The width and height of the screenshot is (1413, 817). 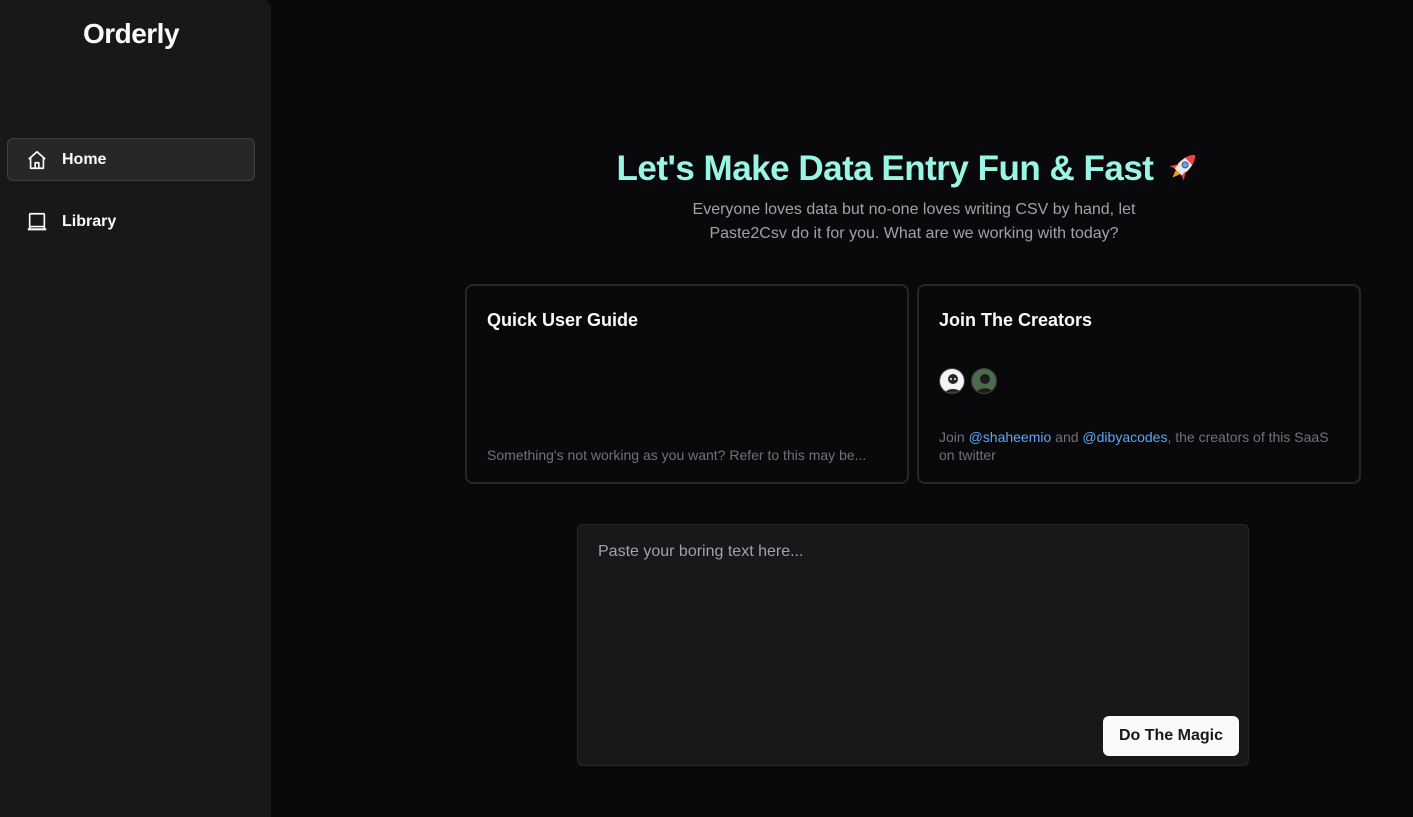 I want to click on creator-link-dibyacodes: @dibyacodes, so click(x=1124, y=437).